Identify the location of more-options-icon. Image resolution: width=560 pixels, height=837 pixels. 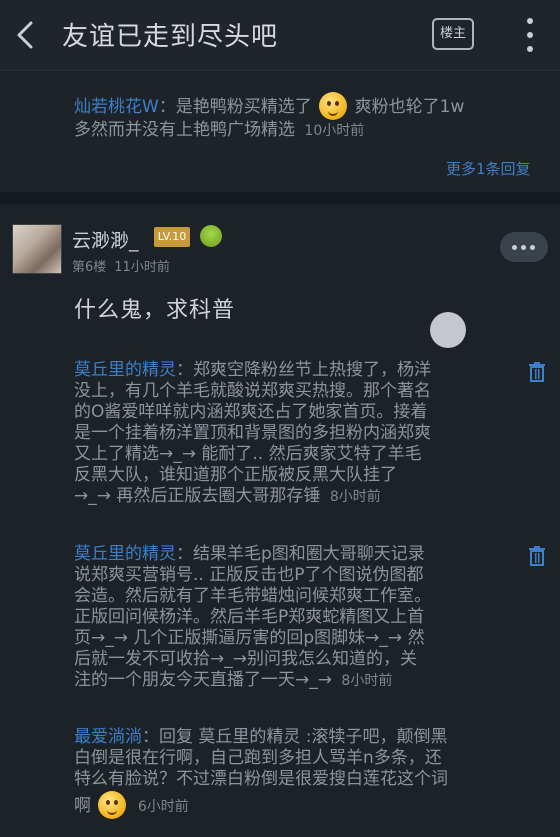
(530, 35).